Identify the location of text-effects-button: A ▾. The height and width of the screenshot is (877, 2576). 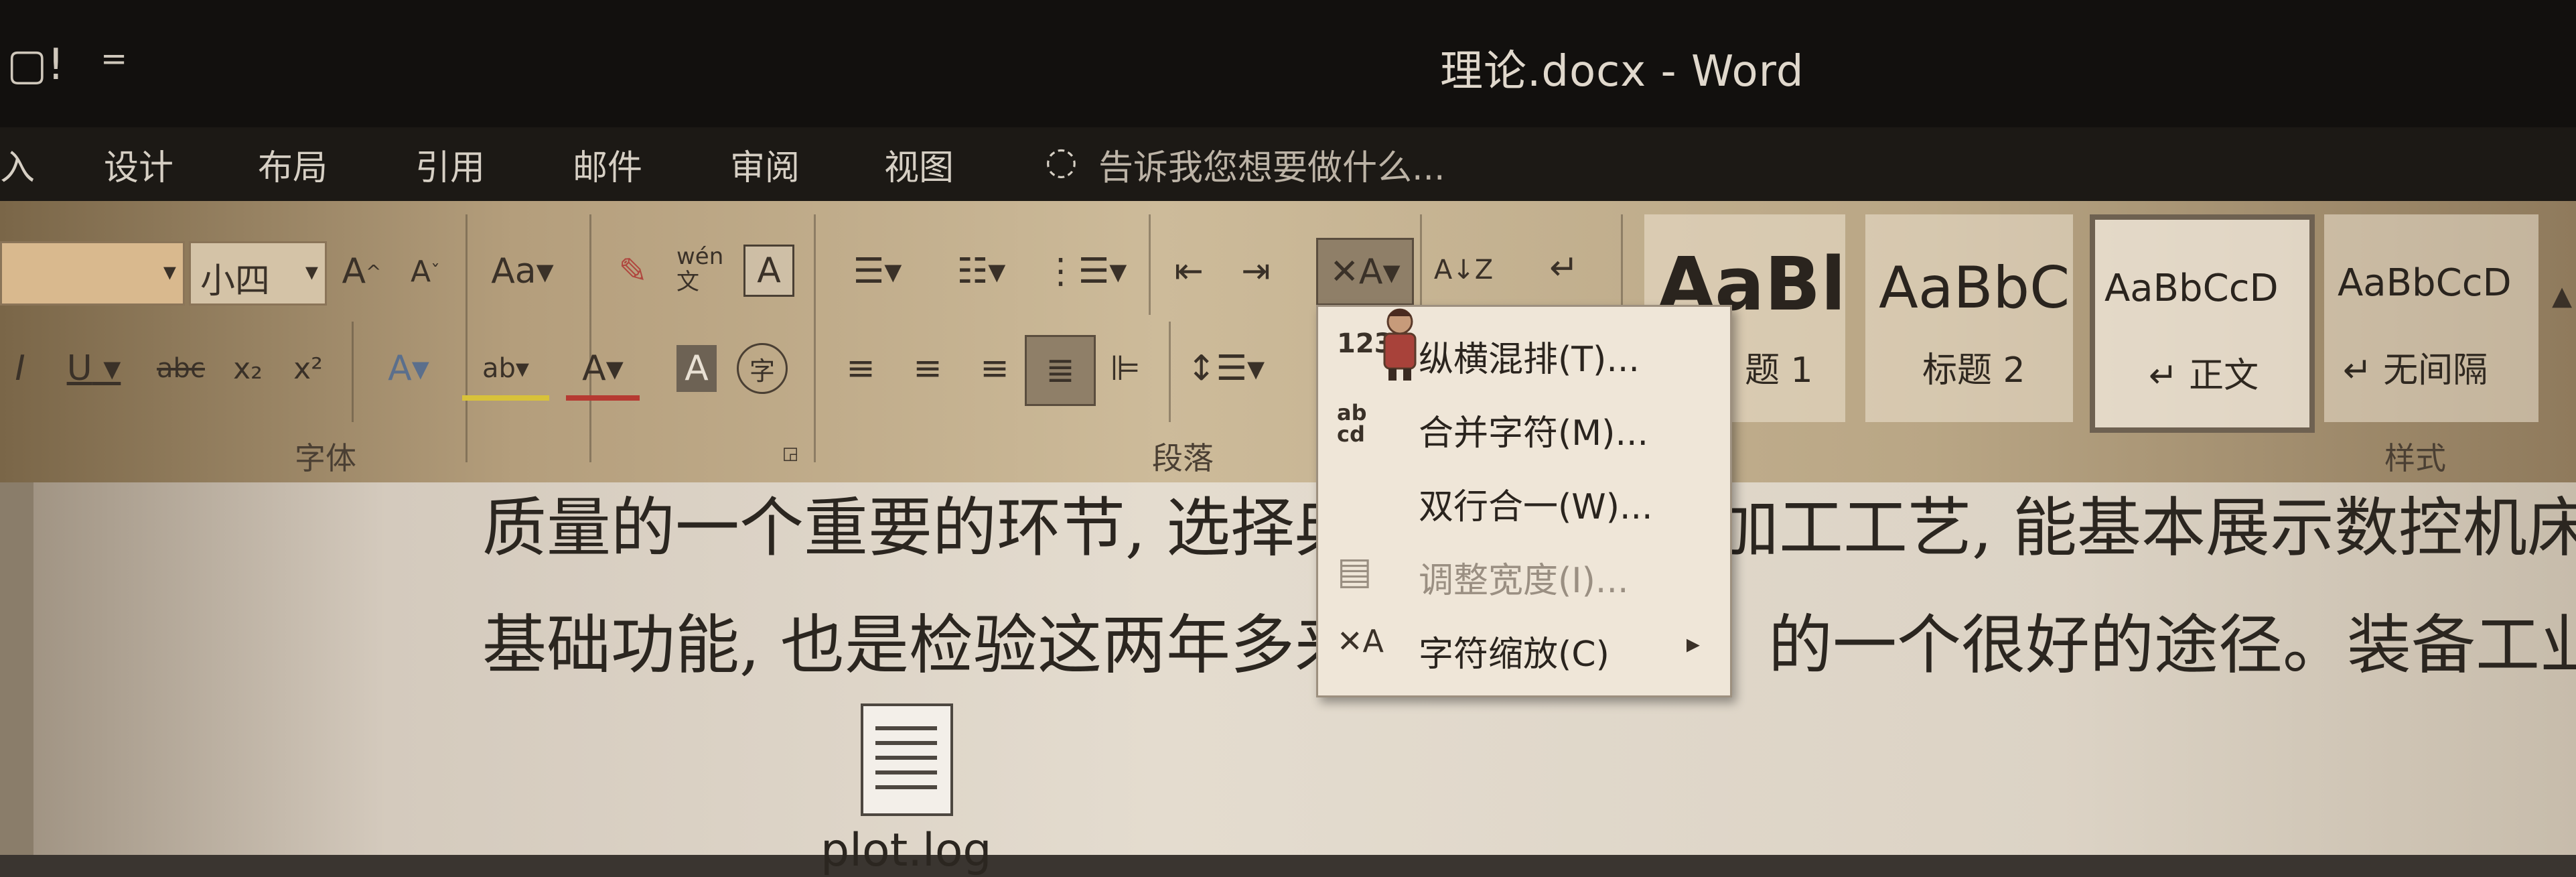
(408, 368).